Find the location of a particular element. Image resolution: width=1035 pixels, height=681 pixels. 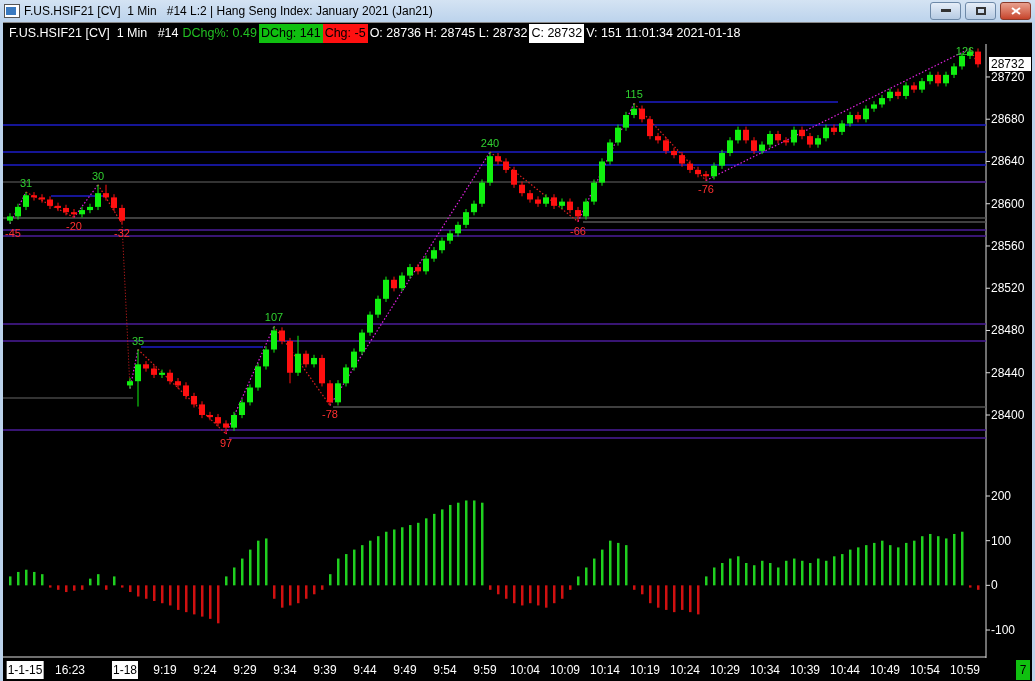

swing-label: 240 is located at coordinates (490, 142).